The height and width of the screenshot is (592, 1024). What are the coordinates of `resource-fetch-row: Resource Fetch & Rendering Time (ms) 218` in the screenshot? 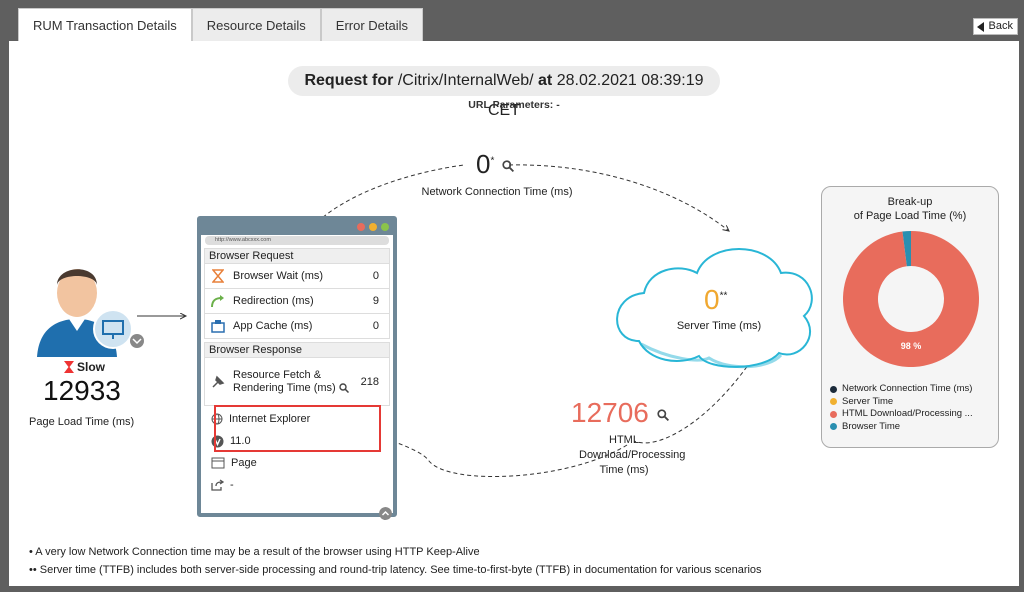 It's located at (297, 381).